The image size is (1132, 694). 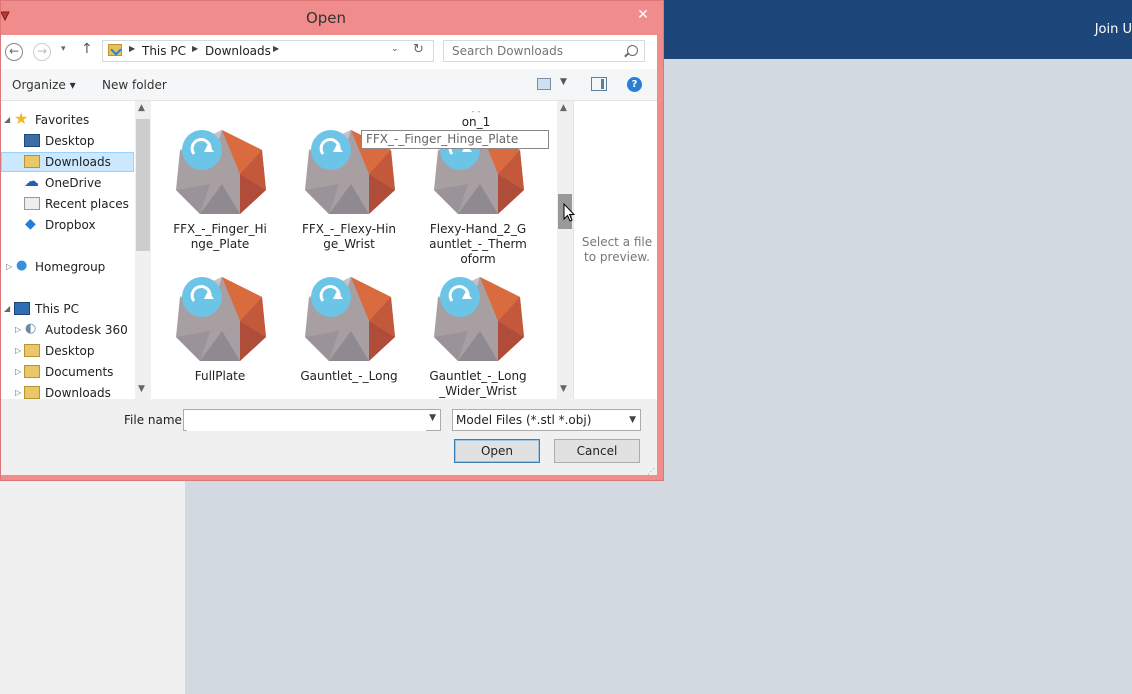 What do you see at coordinates (67, 141) in the screenshot?
I see `tree-item-desktop: Desktop` at bounding box center [67, 141].